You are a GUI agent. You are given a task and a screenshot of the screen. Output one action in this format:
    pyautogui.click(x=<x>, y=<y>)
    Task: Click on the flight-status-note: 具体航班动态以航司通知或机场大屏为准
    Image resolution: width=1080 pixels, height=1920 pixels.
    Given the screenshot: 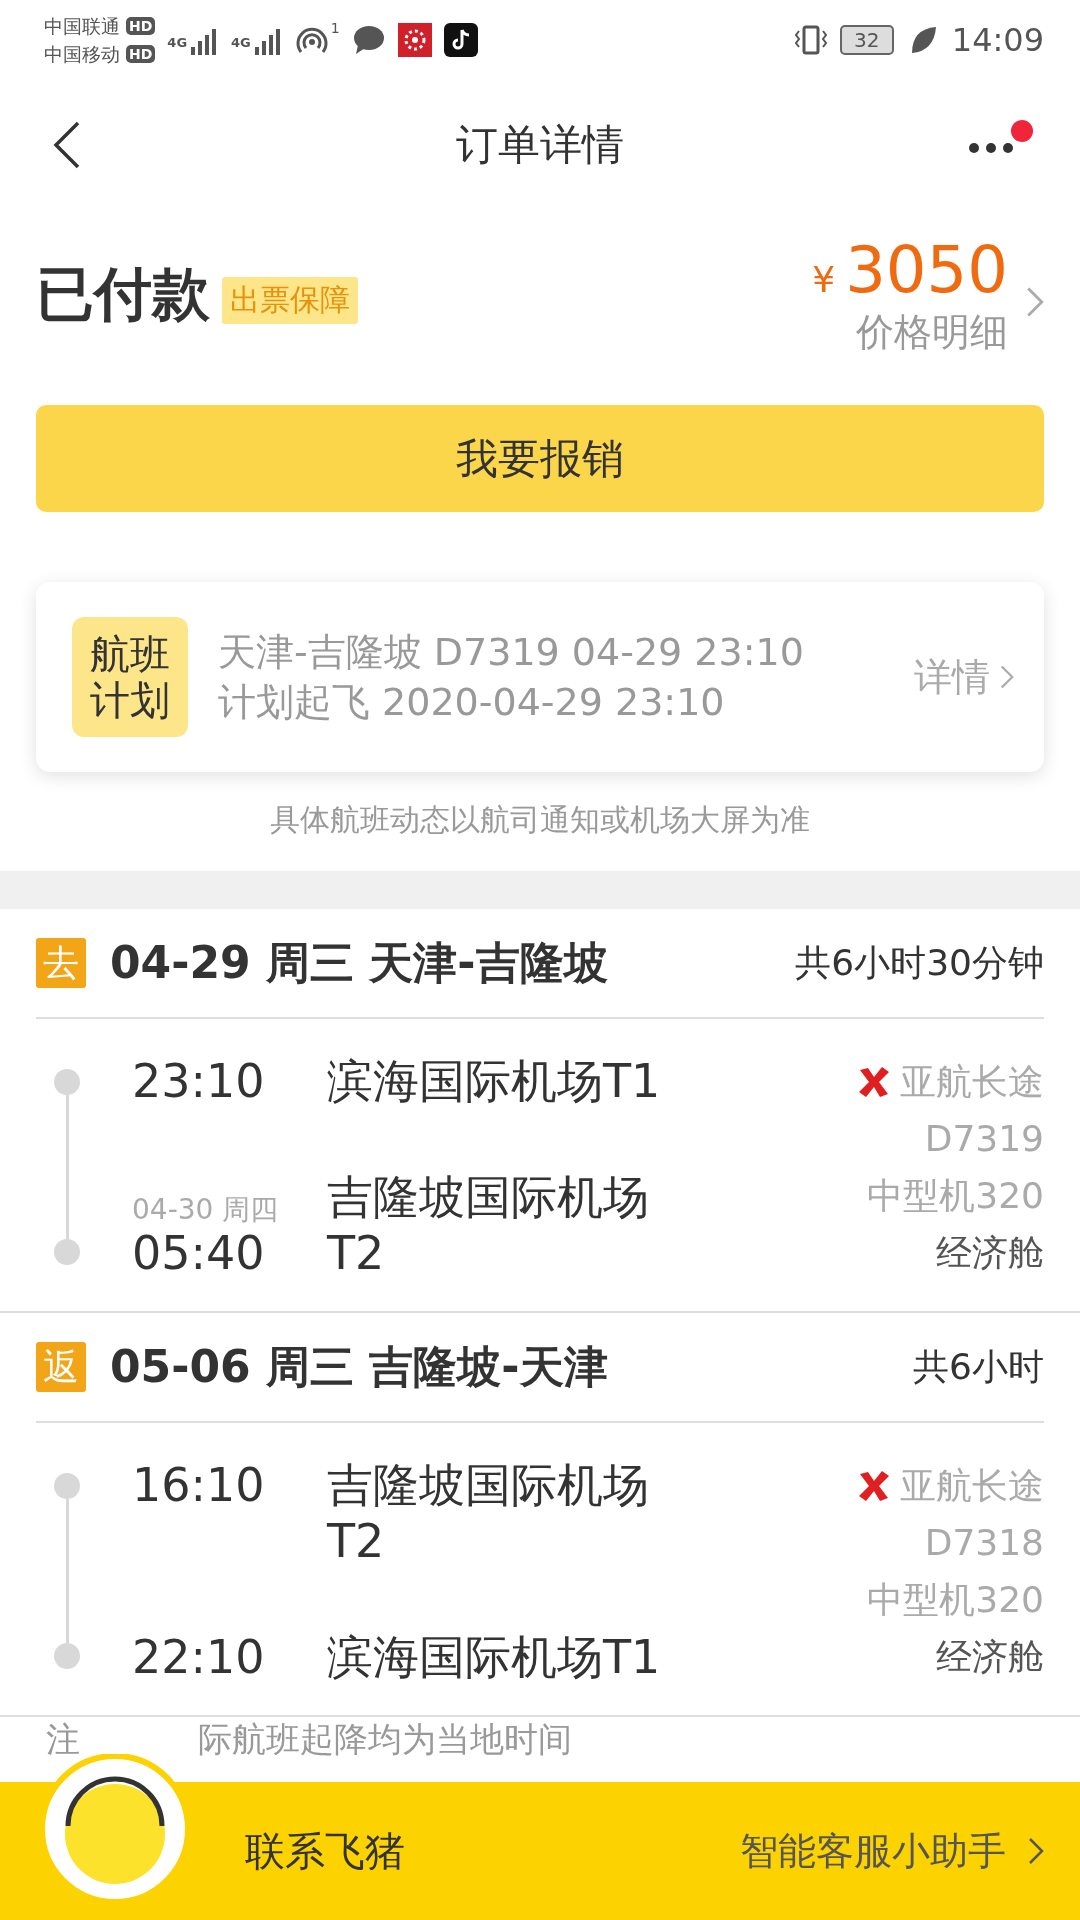 What is the action you would take?
    pyautogui.click(x=540, y=820)
    